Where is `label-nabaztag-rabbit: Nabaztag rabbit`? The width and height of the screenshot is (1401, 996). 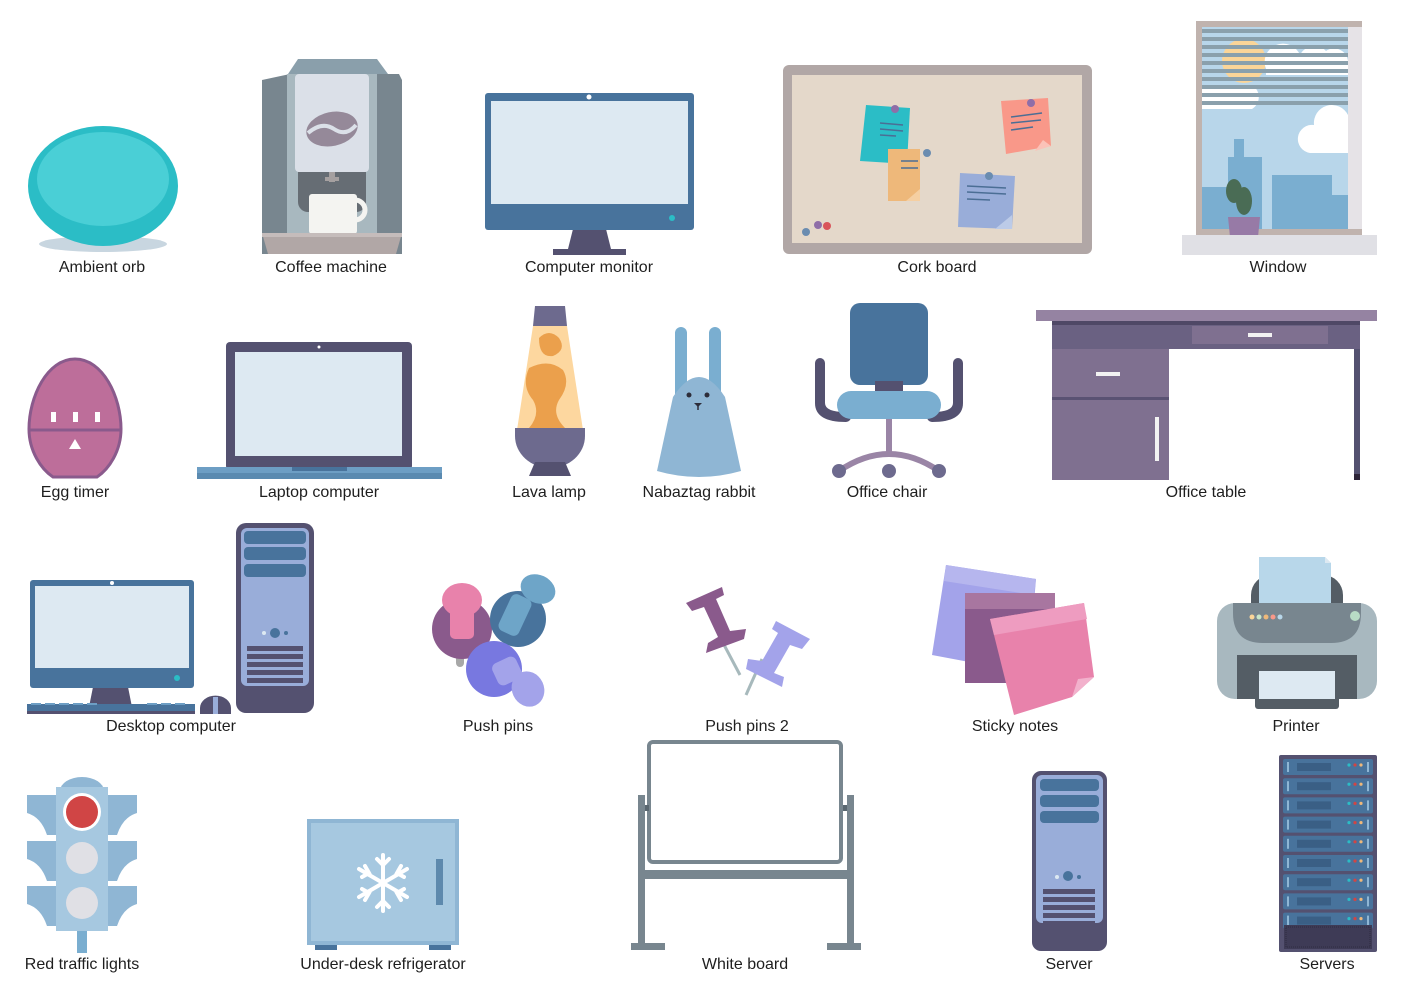
label-nabaztag-rabbit: Nabaztag rabbit is located at coordinates (699, 492).